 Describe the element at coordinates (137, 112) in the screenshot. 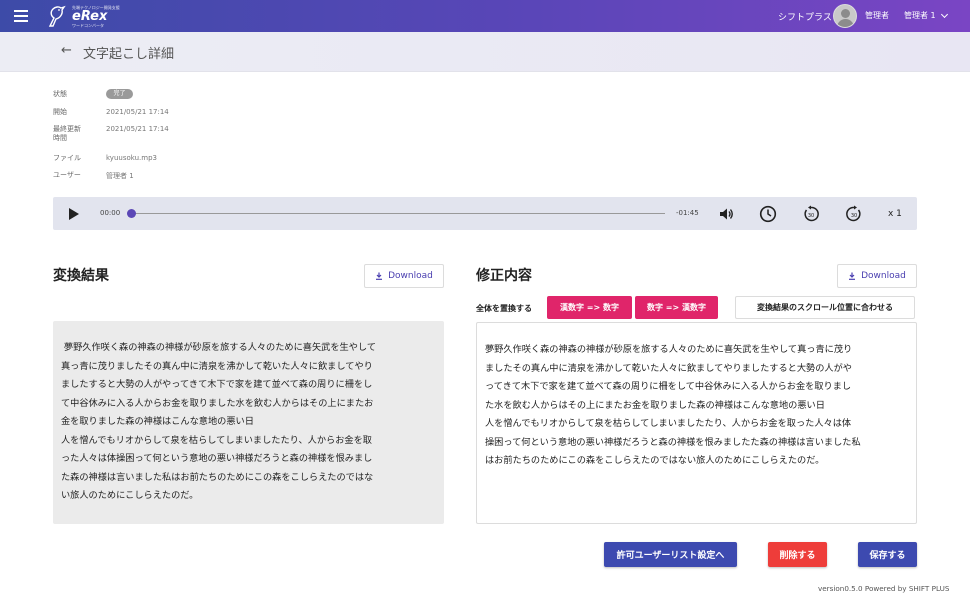

I see `start-value: 2021/05/21 17:14` at that location.